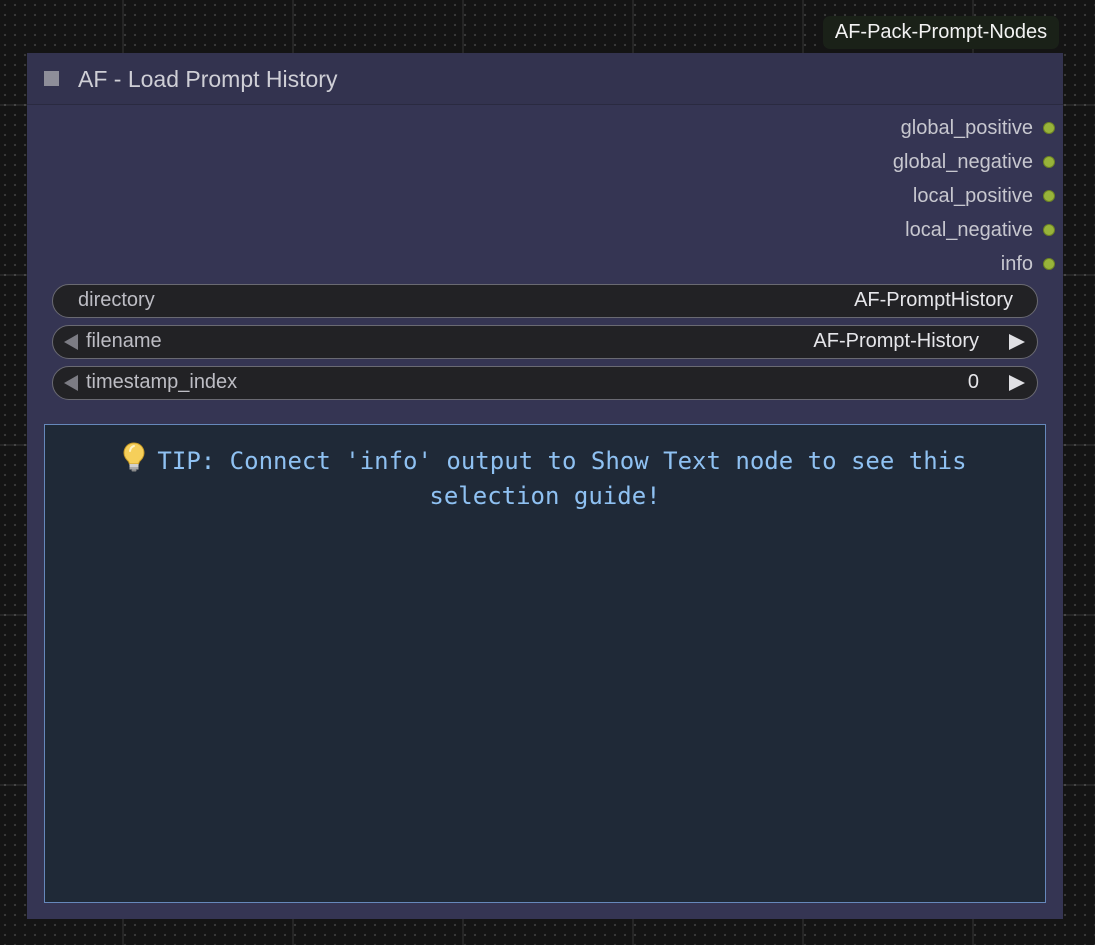  I want to click on widget-label: directory, so click(116, 300).